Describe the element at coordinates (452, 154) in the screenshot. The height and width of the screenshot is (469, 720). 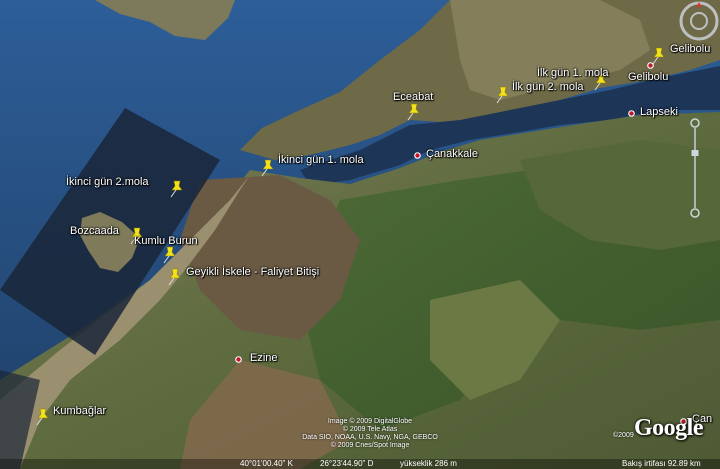
I see `label-canakkale: Çanakkale` at that location.